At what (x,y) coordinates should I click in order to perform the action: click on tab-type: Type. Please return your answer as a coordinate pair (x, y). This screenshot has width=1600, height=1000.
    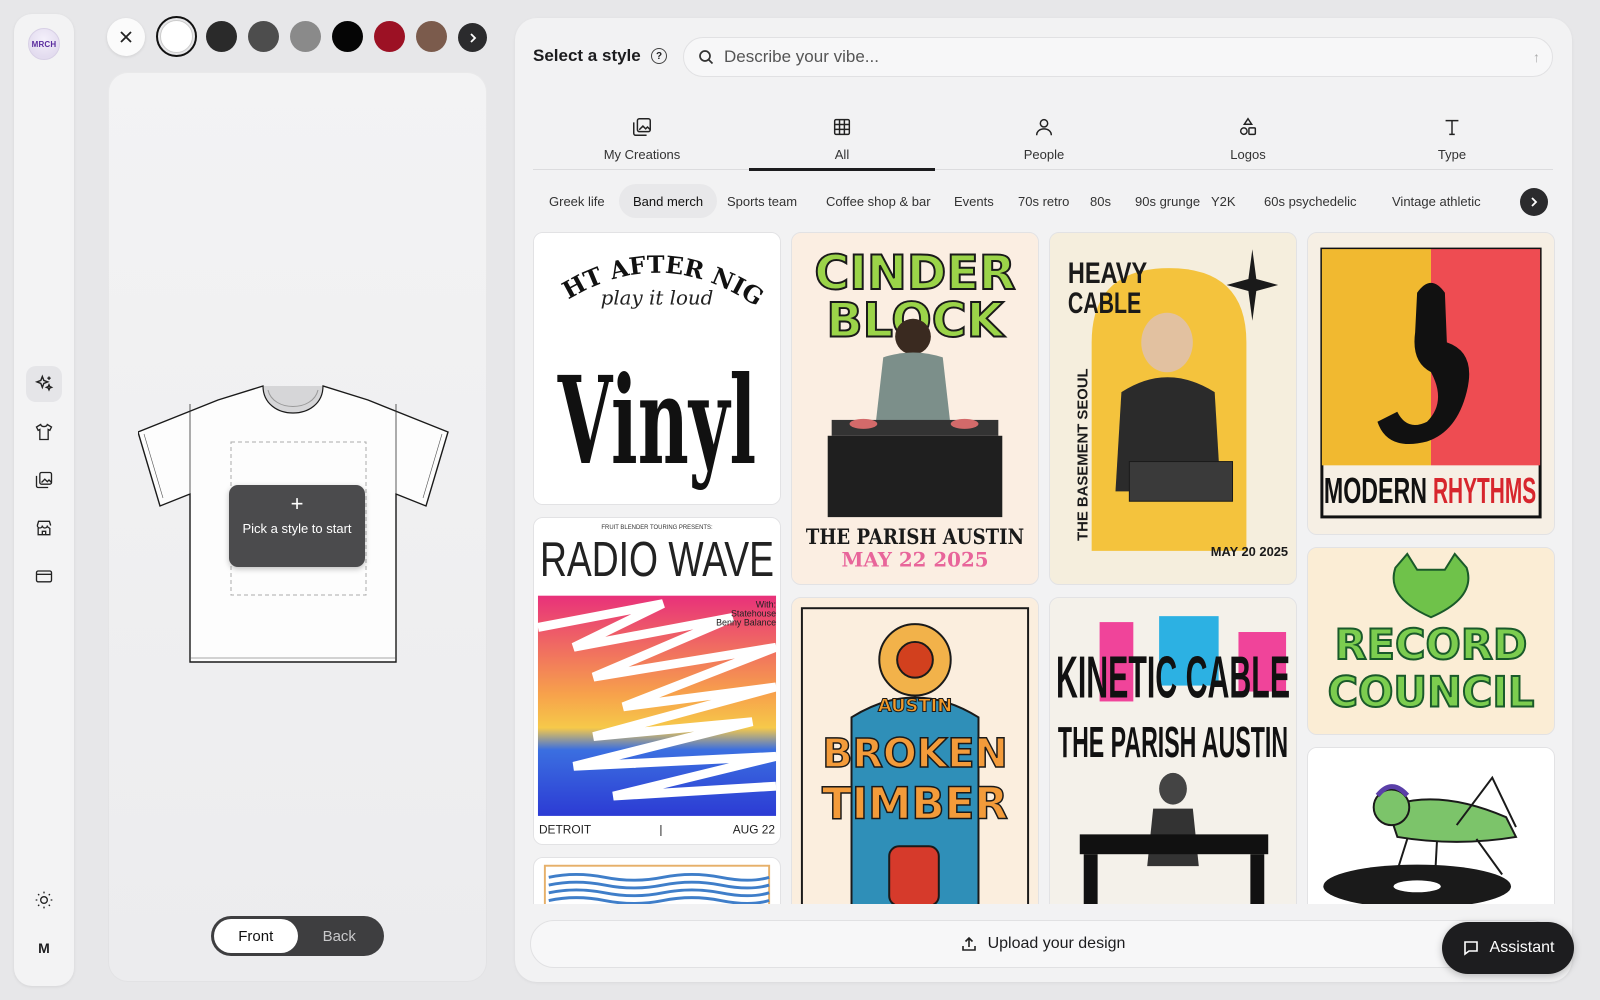
    Looking at the image, I should click on (1452, 133).